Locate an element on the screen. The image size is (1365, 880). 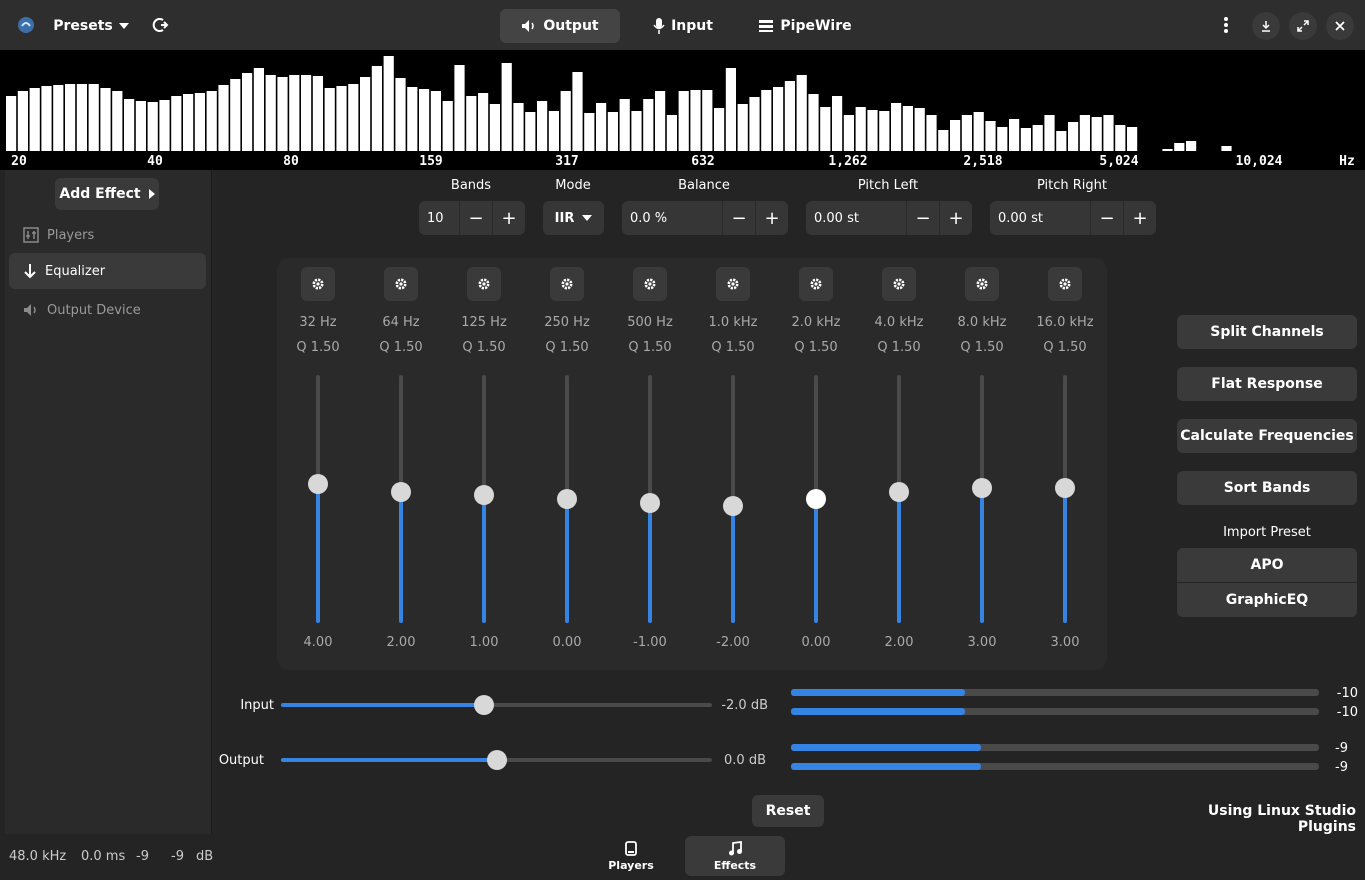
nav-effects-button: Effects is located at coordinates (735, 856).